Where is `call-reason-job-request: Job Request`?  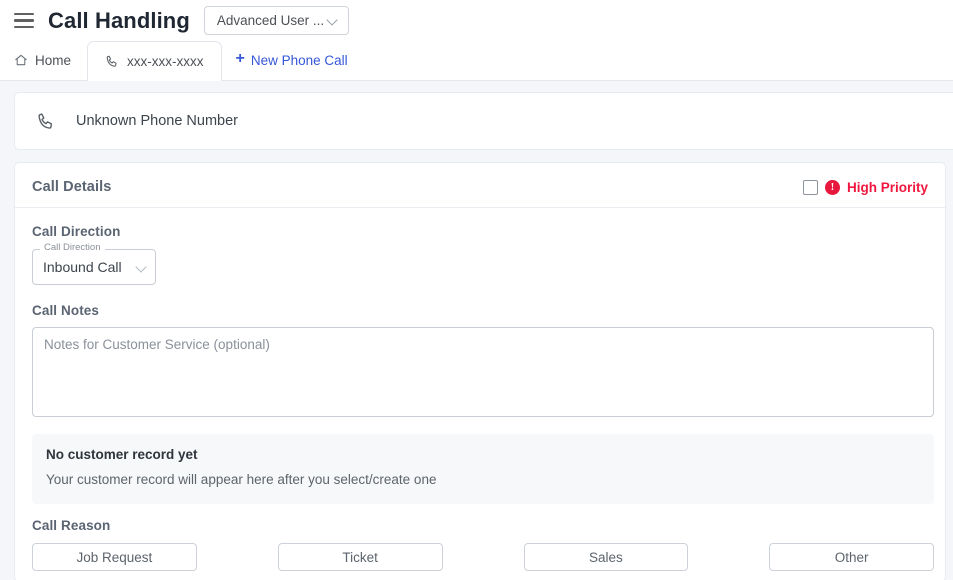 call-reason-job-request: Job Request is located at coordinates (114, 557).